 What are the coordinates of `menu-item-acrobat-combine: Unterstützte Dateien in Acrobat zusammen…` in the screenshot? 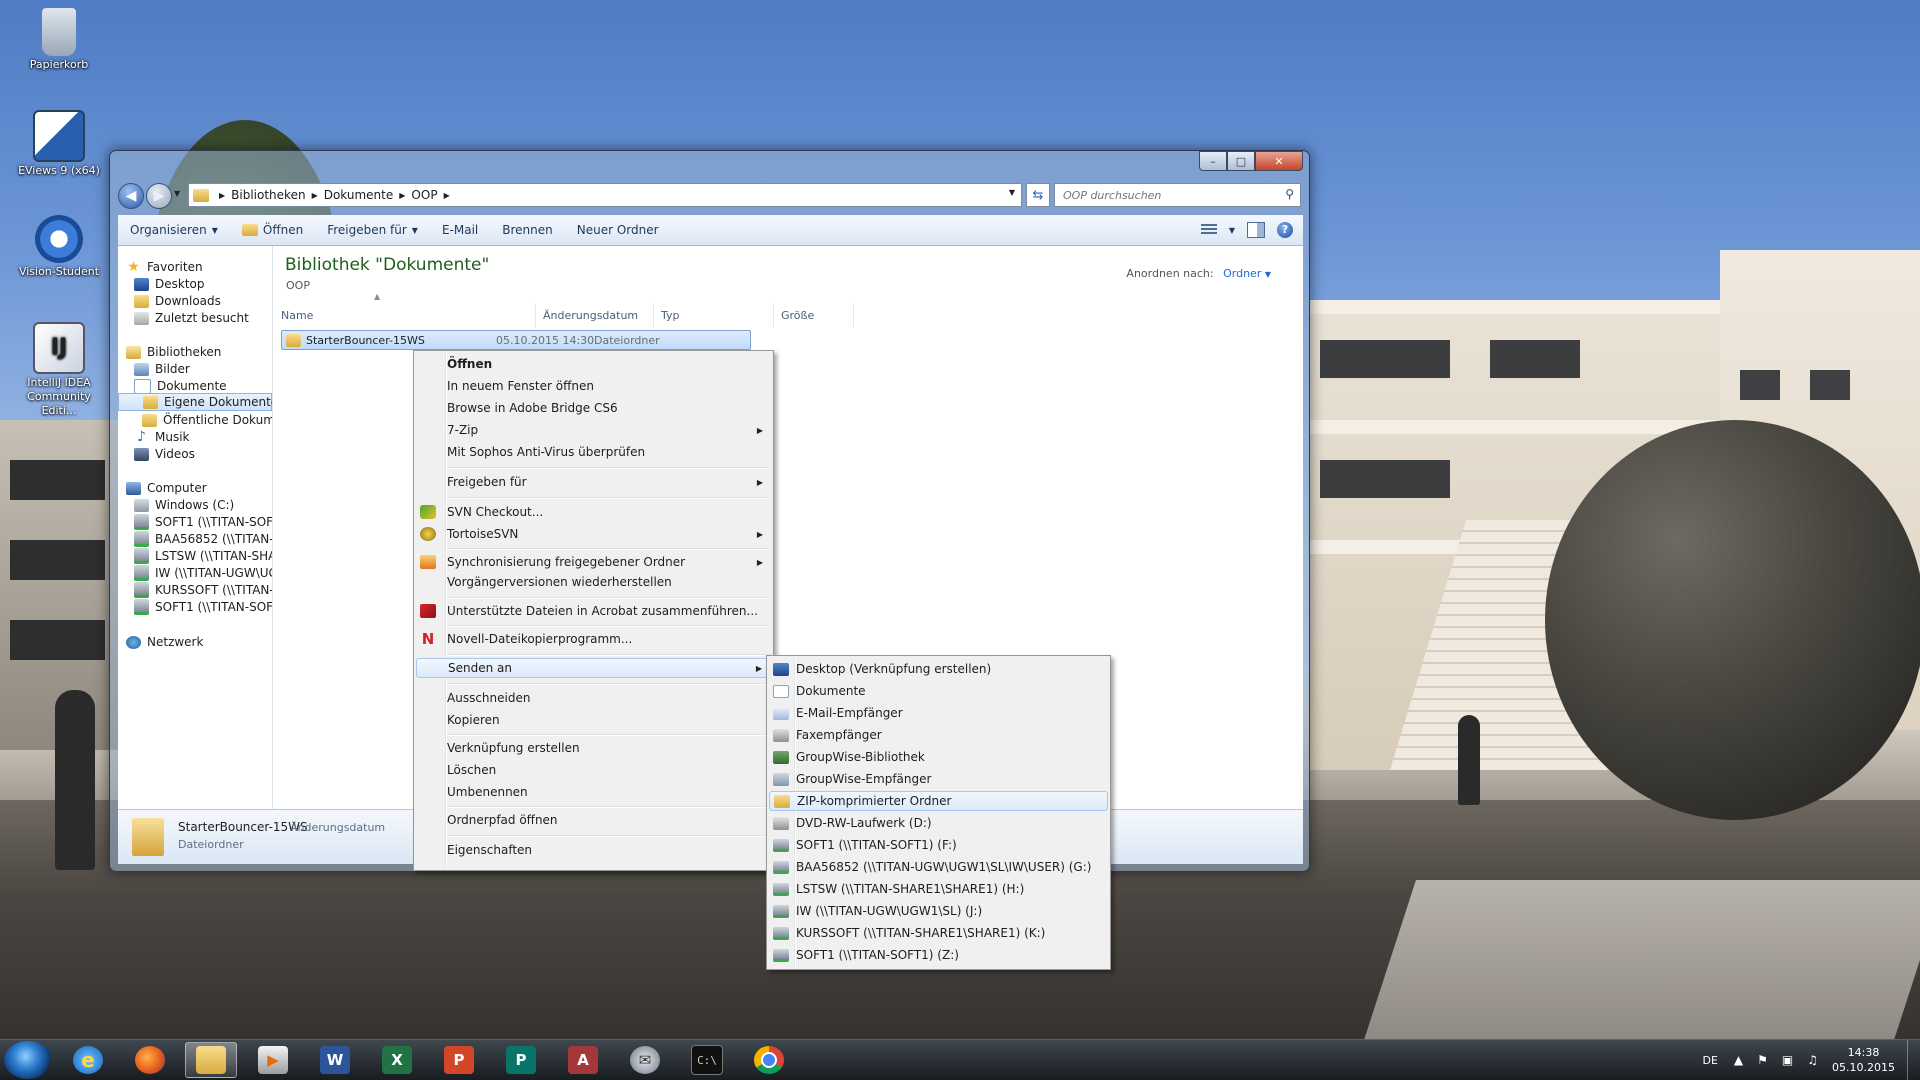 It's located at (593, 611).